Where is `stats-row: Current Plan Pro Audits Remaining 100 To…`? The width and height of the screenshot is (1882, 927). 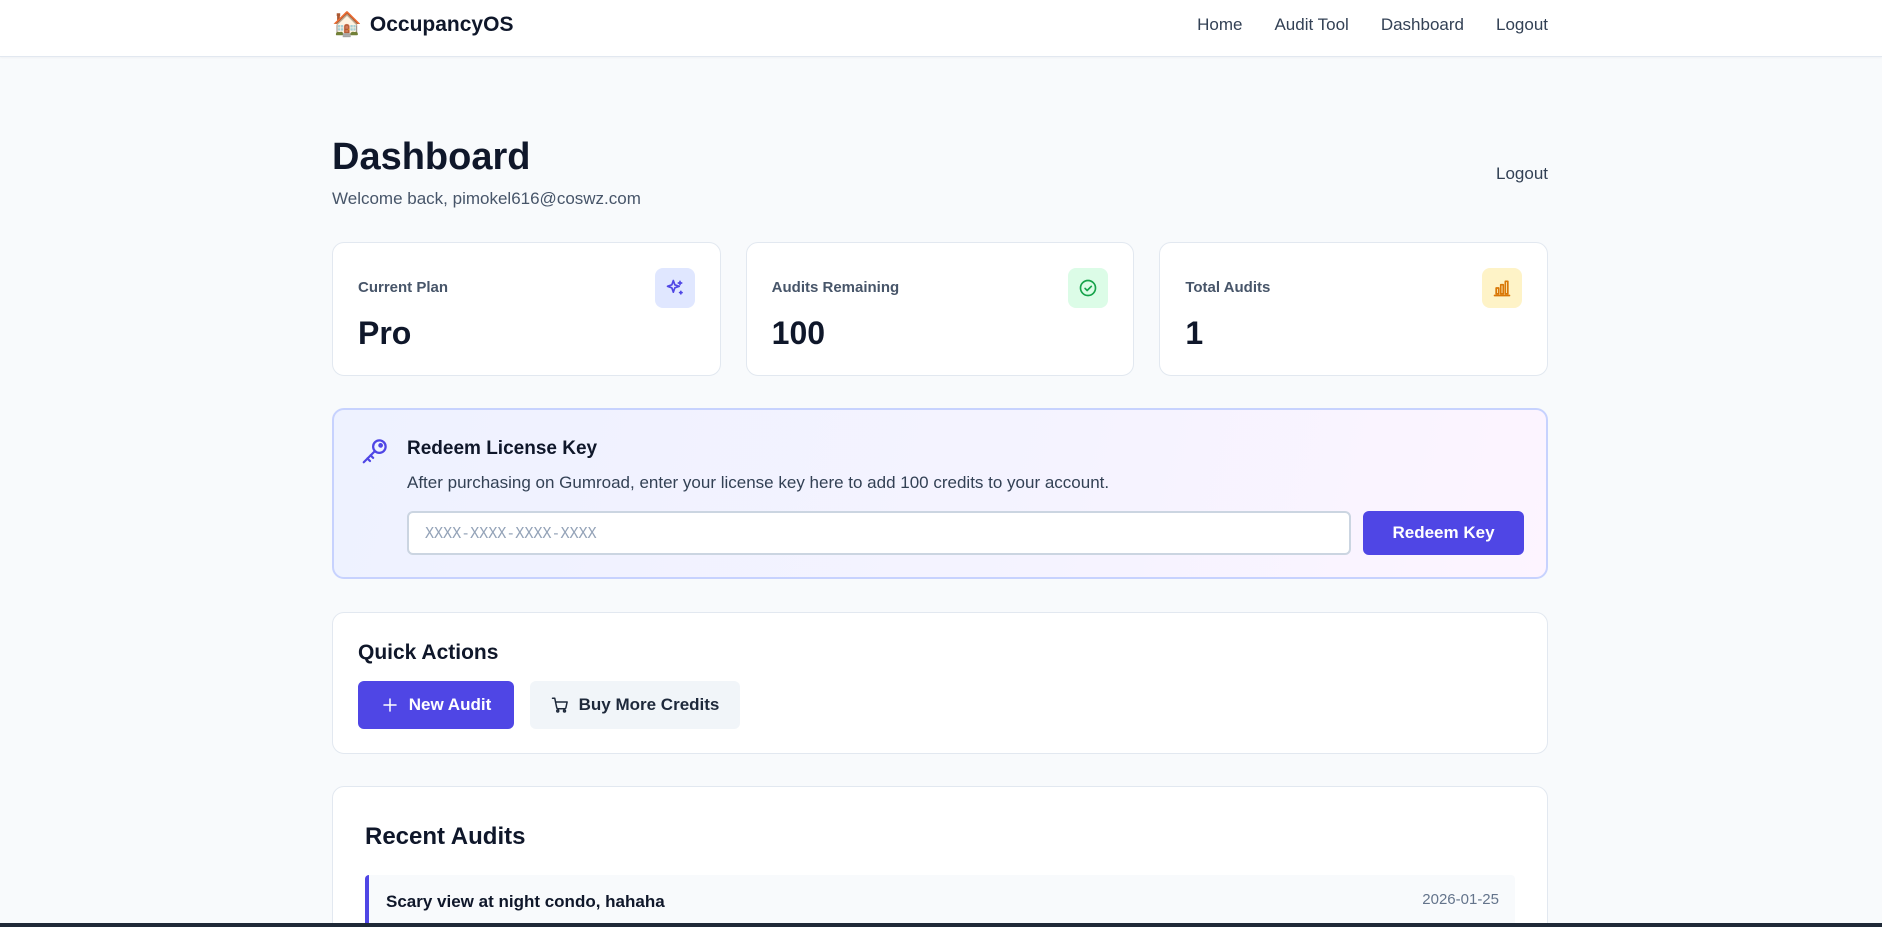
stats-row: Current Plan Pro Audits Remaining 100 To… is located at coordinates (940, 309).